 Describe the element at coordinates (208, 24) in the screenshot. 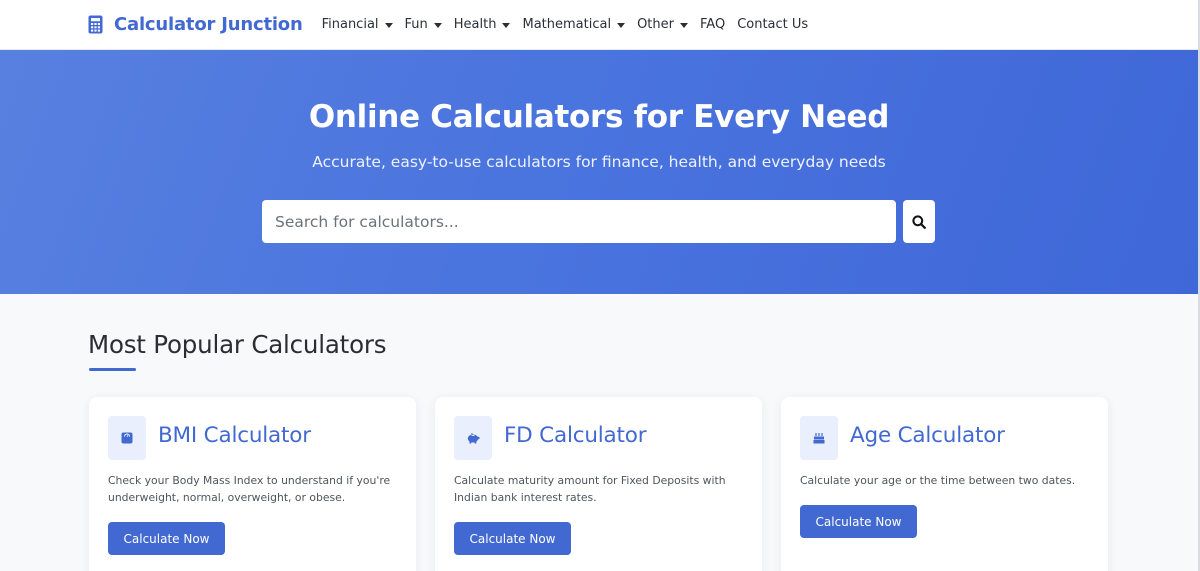

I see `brand-name: Calculator Junction` at that location.